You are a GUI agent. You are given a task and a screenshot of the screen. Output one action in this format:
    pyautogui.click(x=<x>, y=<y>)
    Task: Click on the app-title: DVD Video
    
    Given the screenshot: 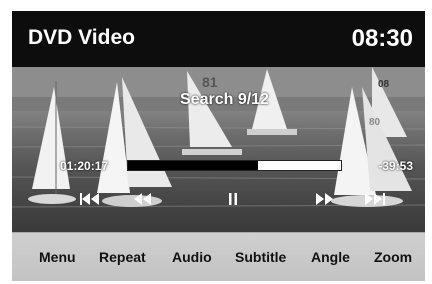 What is the action you would take?
    pyautogui.click(x=81, y=37)
    